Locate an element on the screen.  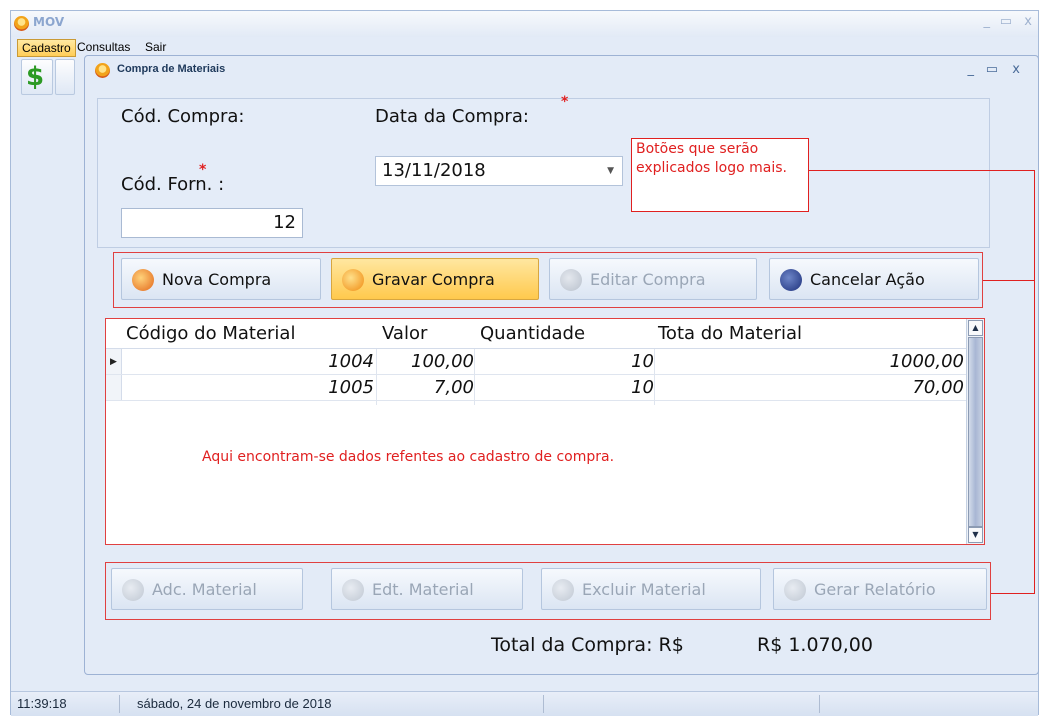
cell-valor: 7,00 is located at coordinates (453, 387).